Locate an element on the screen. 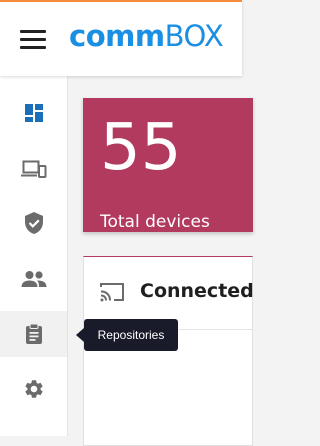  devices-icon is located at coordinates (33, 169).